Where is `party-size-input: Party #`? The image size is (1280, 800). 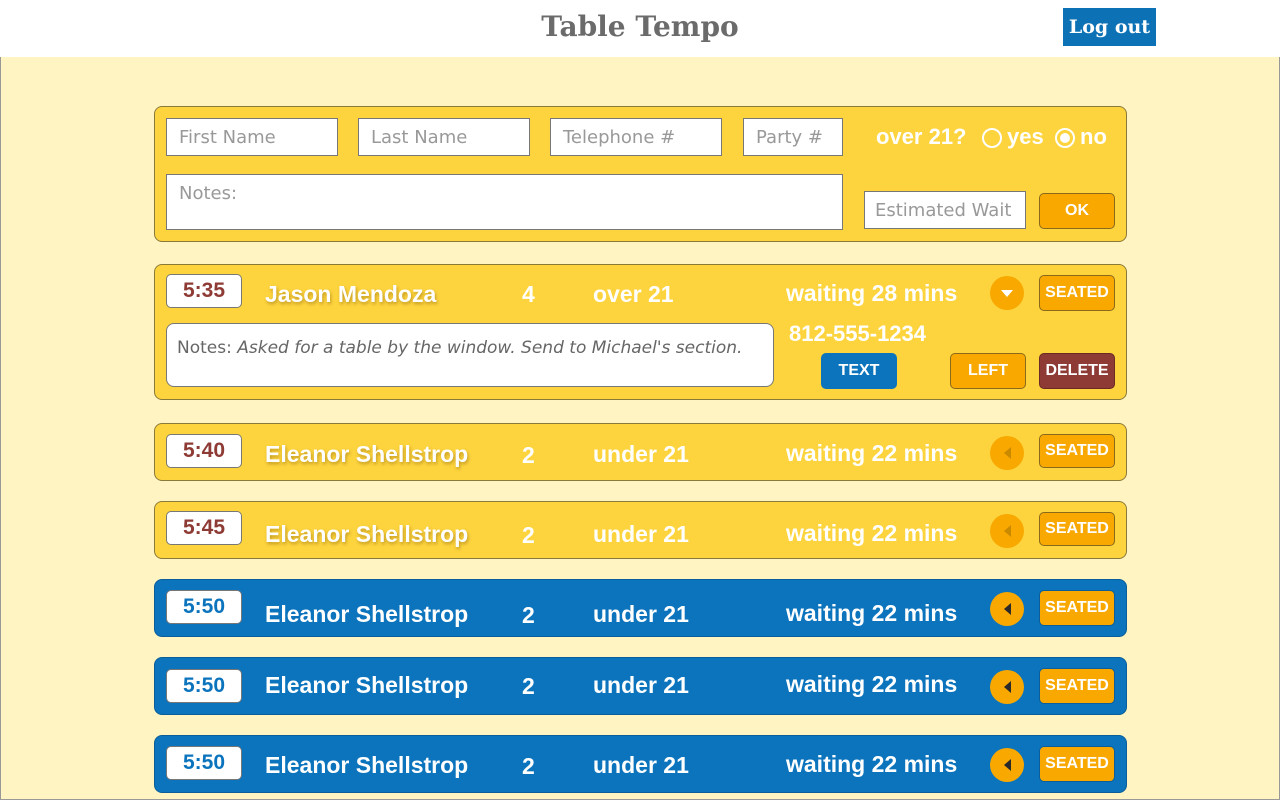 party-size-input: Party # is located at coordinates (793, 137).